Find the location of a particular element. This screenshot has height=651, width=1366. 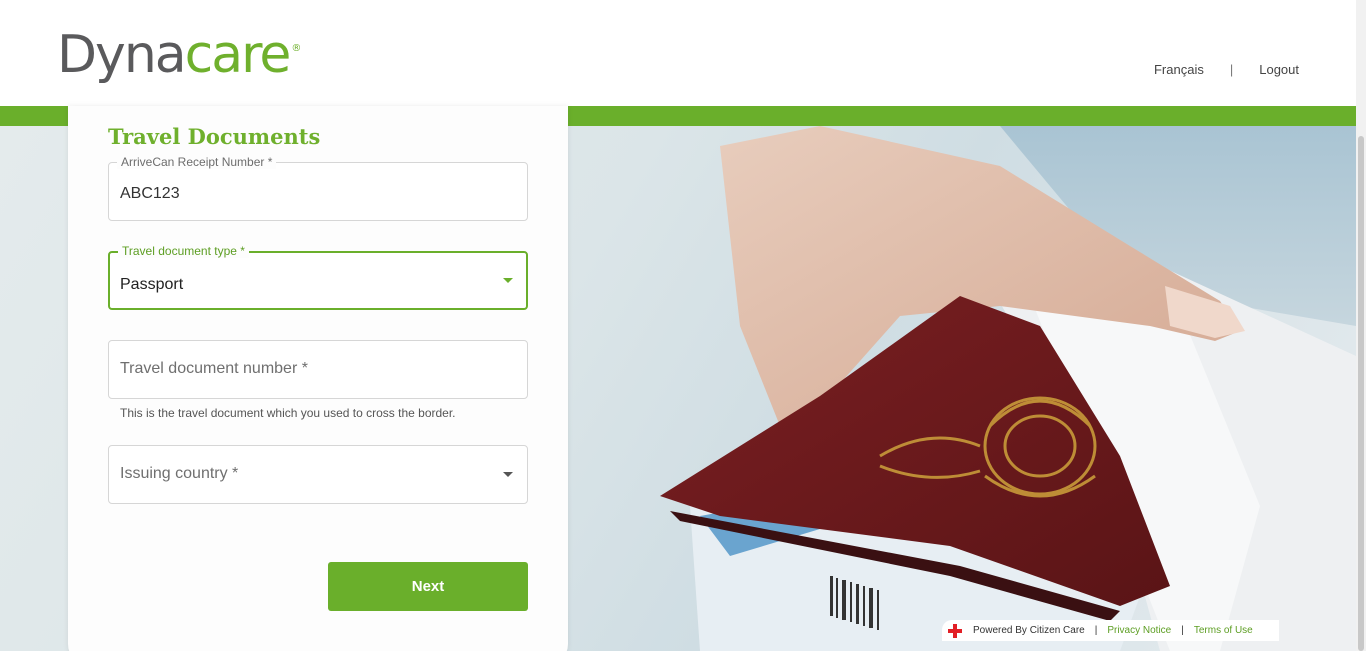

terms-of-use-link: Terms of Use is located at coordinates (1223, 630).